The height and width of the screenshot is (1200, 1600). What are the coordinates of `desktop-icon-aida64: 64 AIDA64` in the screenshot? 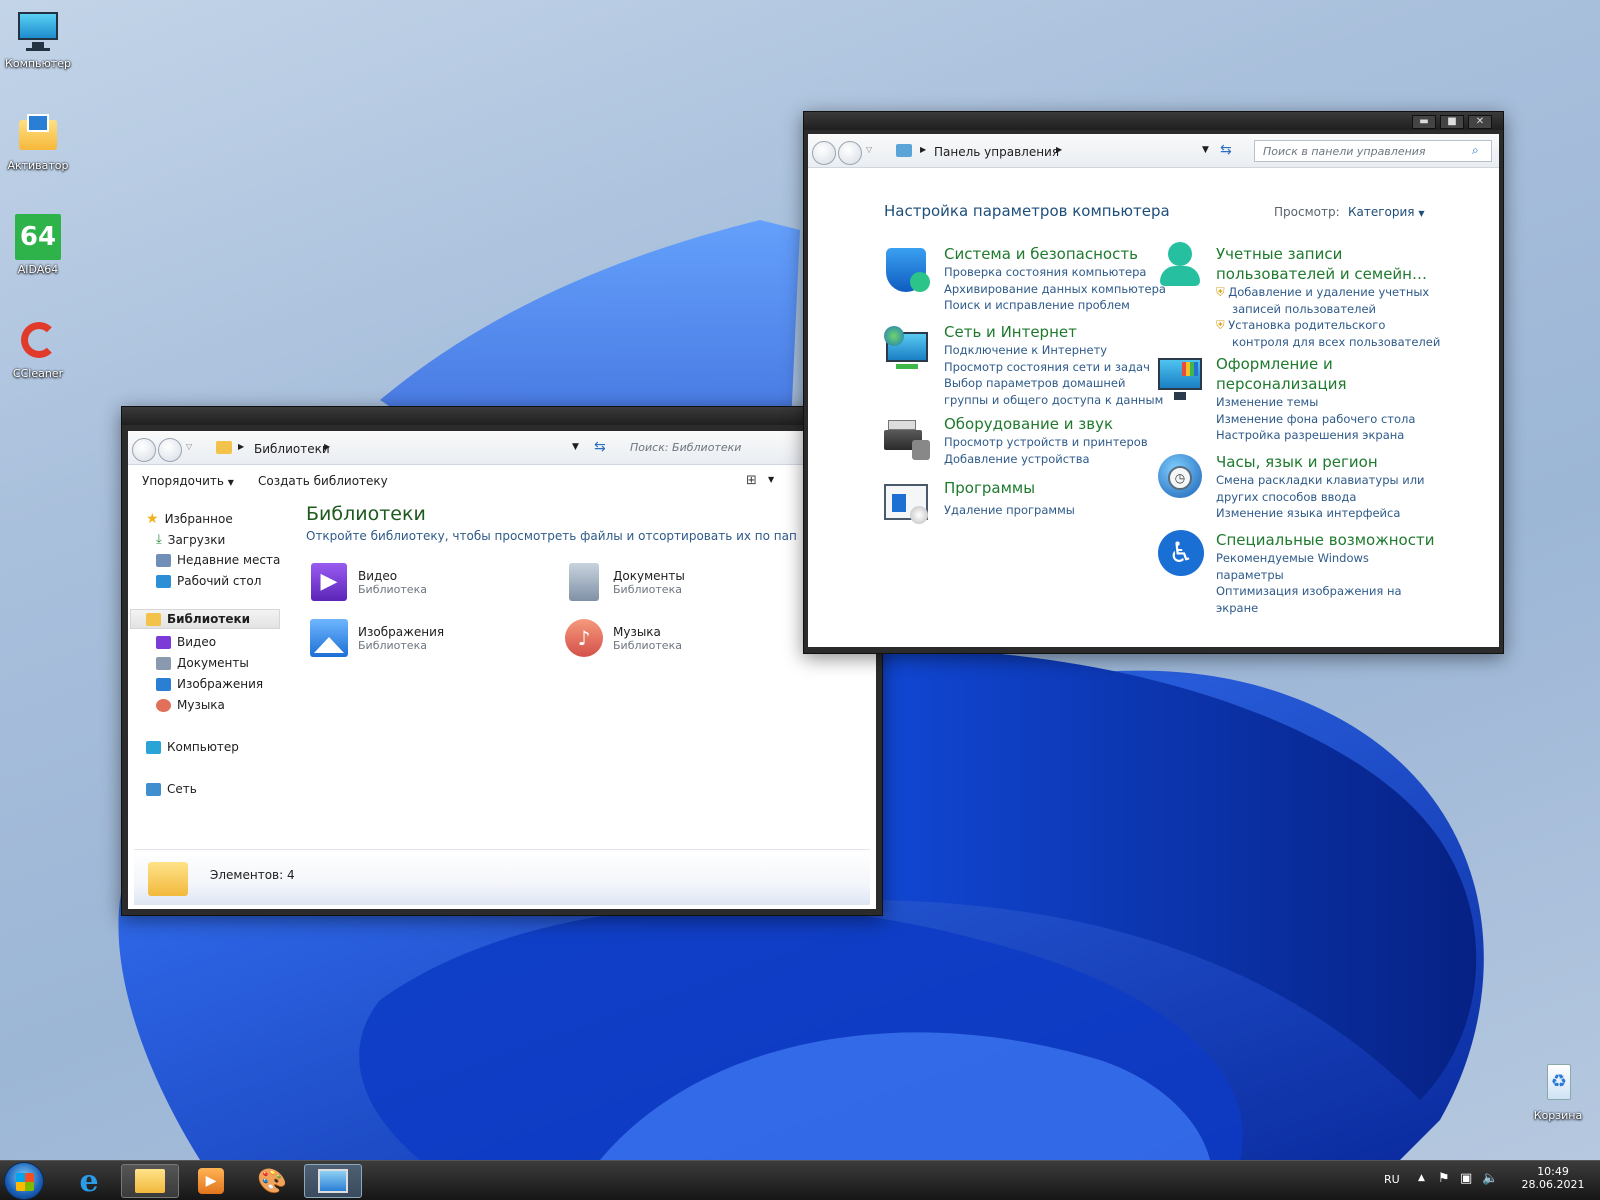 It's located at (38, 245).